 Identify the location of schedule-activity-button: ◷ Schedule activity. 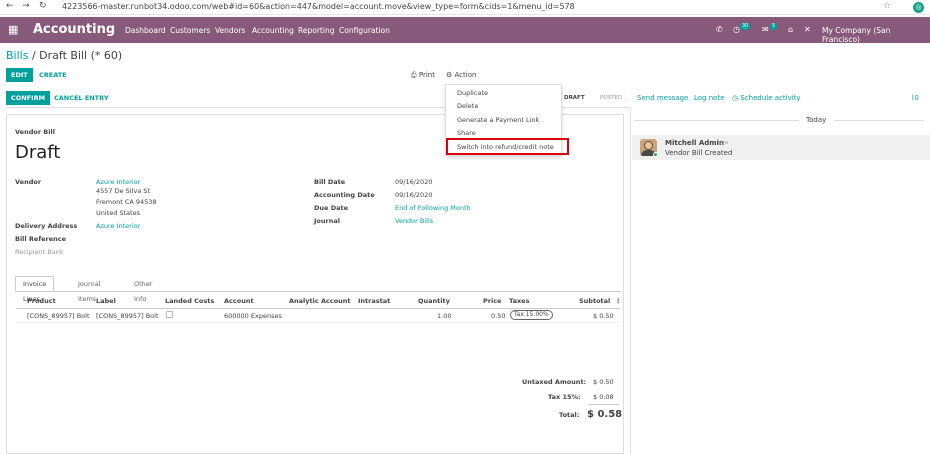
(766, 98).